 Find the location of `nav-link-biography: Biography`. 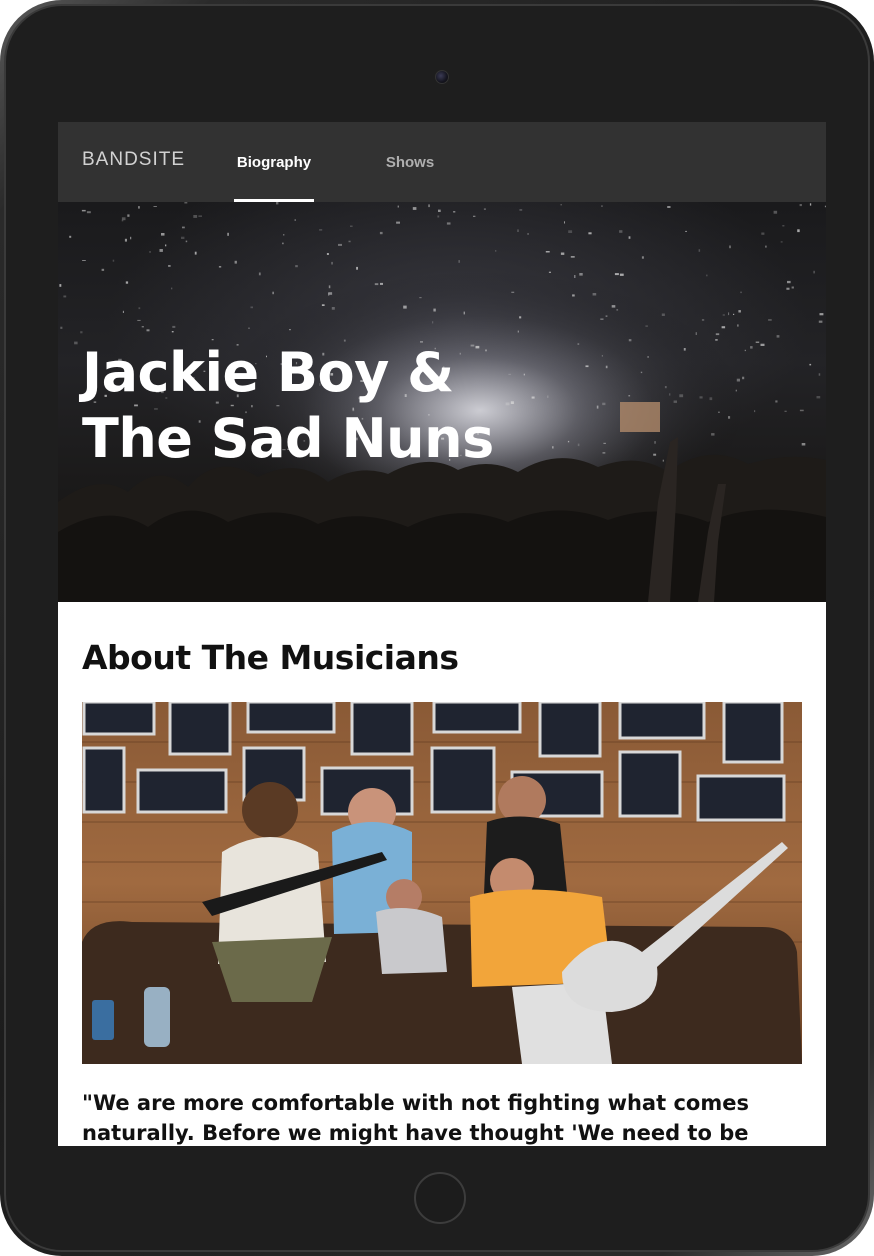

nav-link-biography: Biography is located at coordinates (274, 162).